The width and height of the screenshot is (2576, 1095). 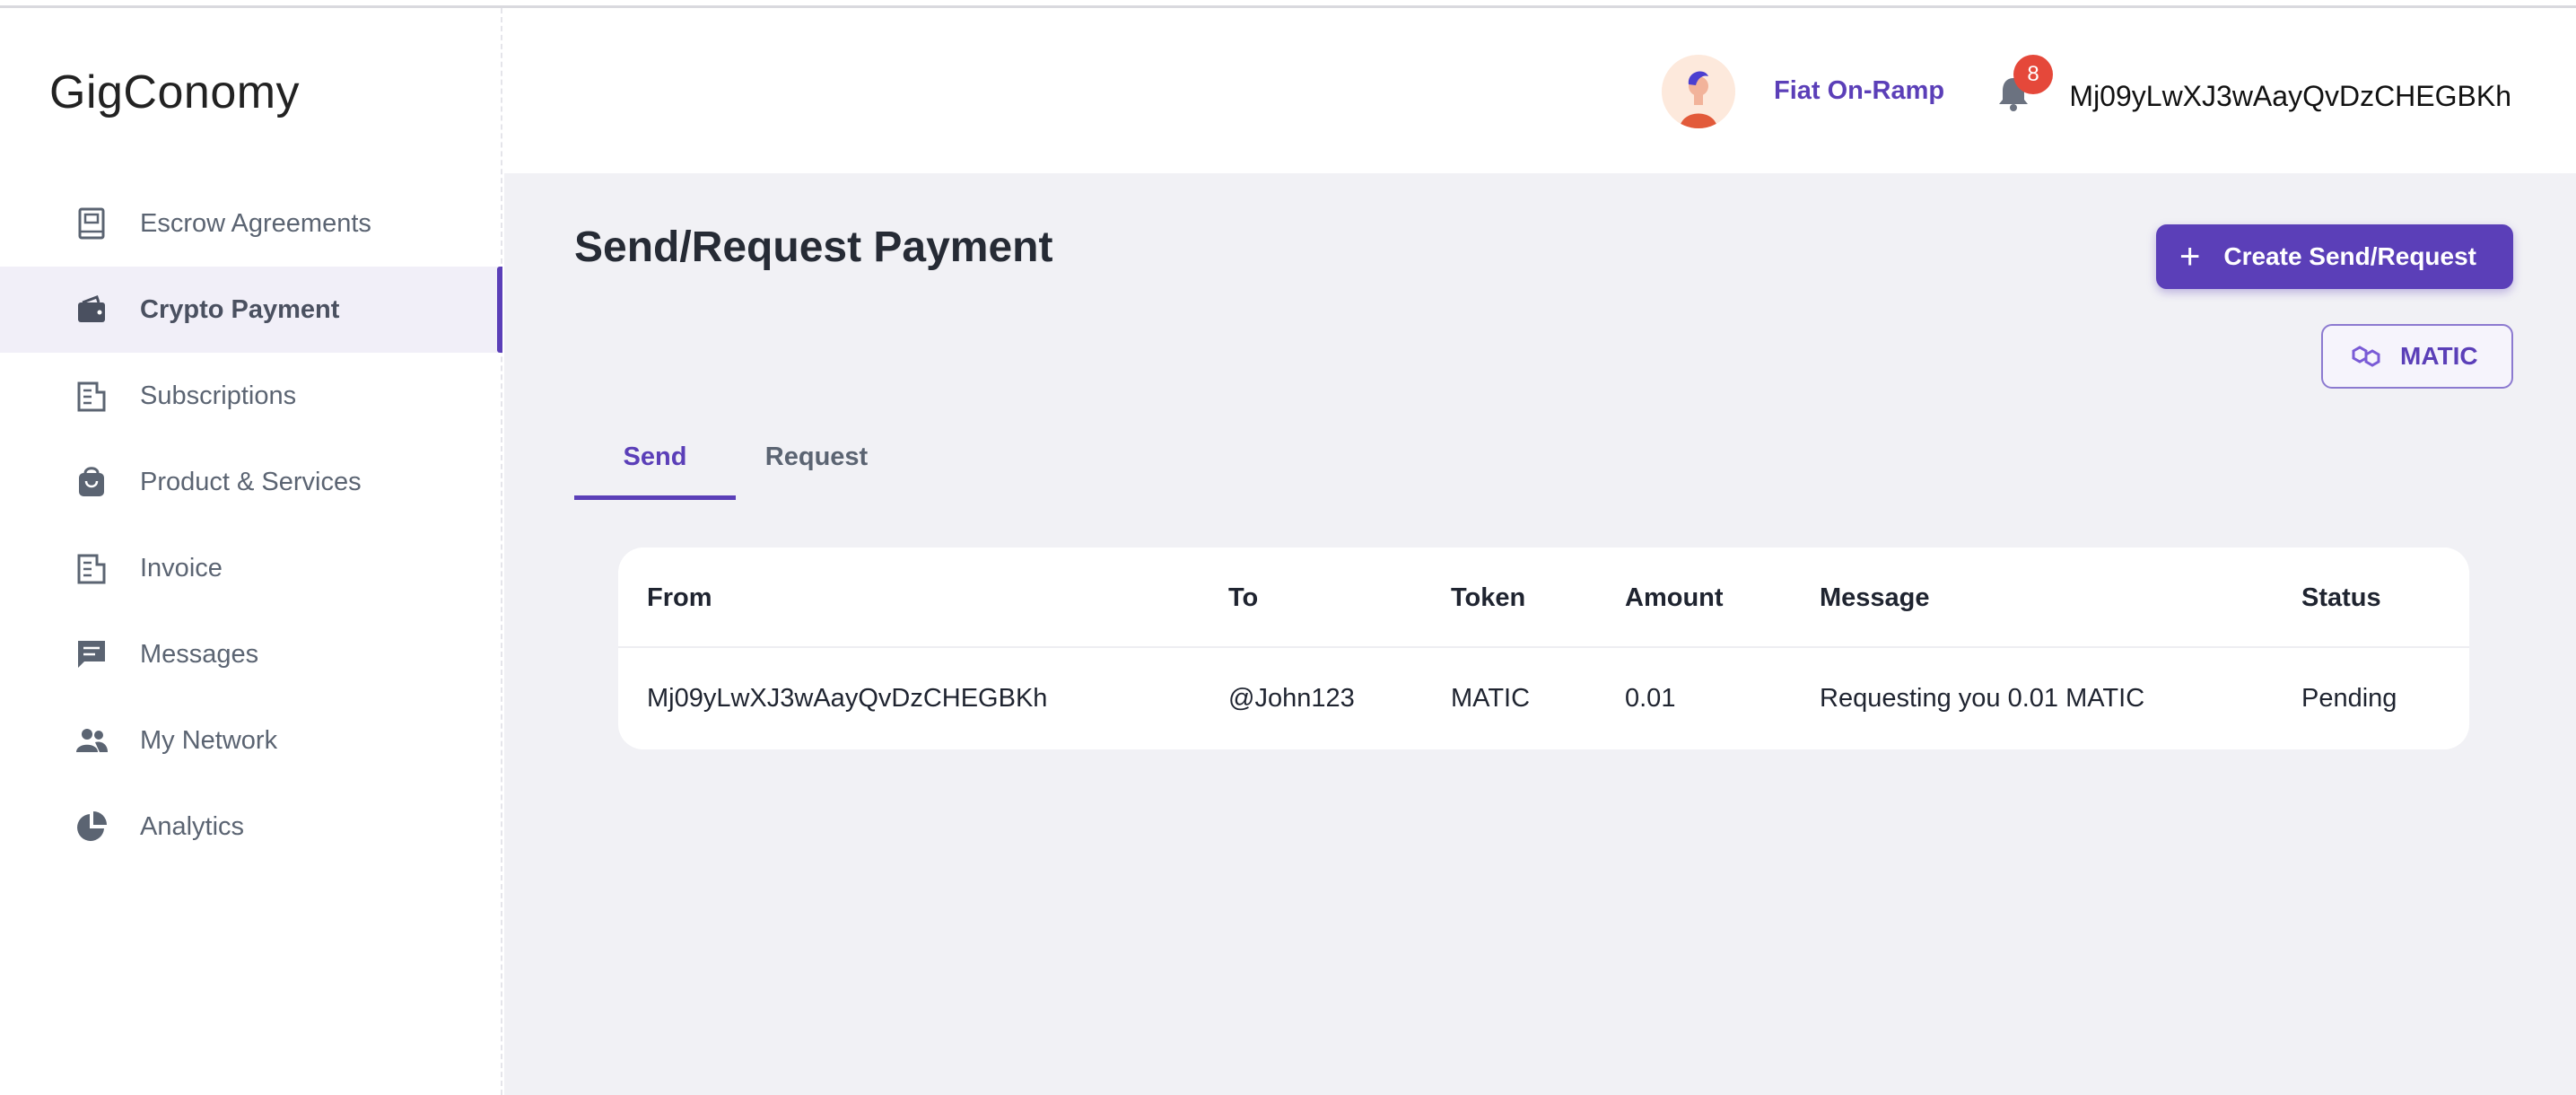 I want to click on column-header-token: Token, so click(x=1488, y=598).